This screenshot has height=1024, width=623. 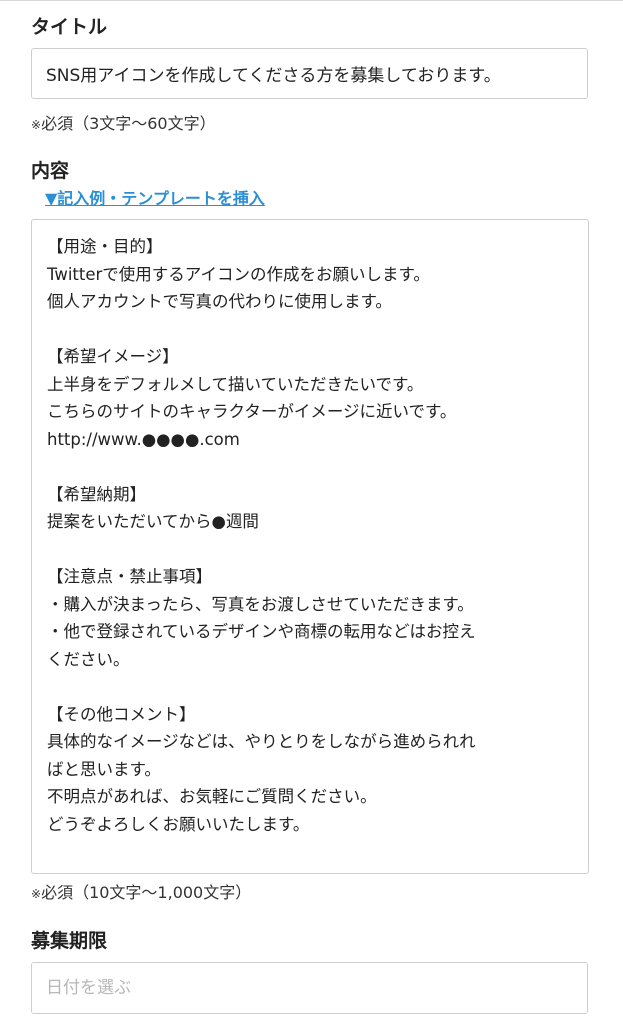 I want to click on deadline-date-input, so click(x=309, y=988).